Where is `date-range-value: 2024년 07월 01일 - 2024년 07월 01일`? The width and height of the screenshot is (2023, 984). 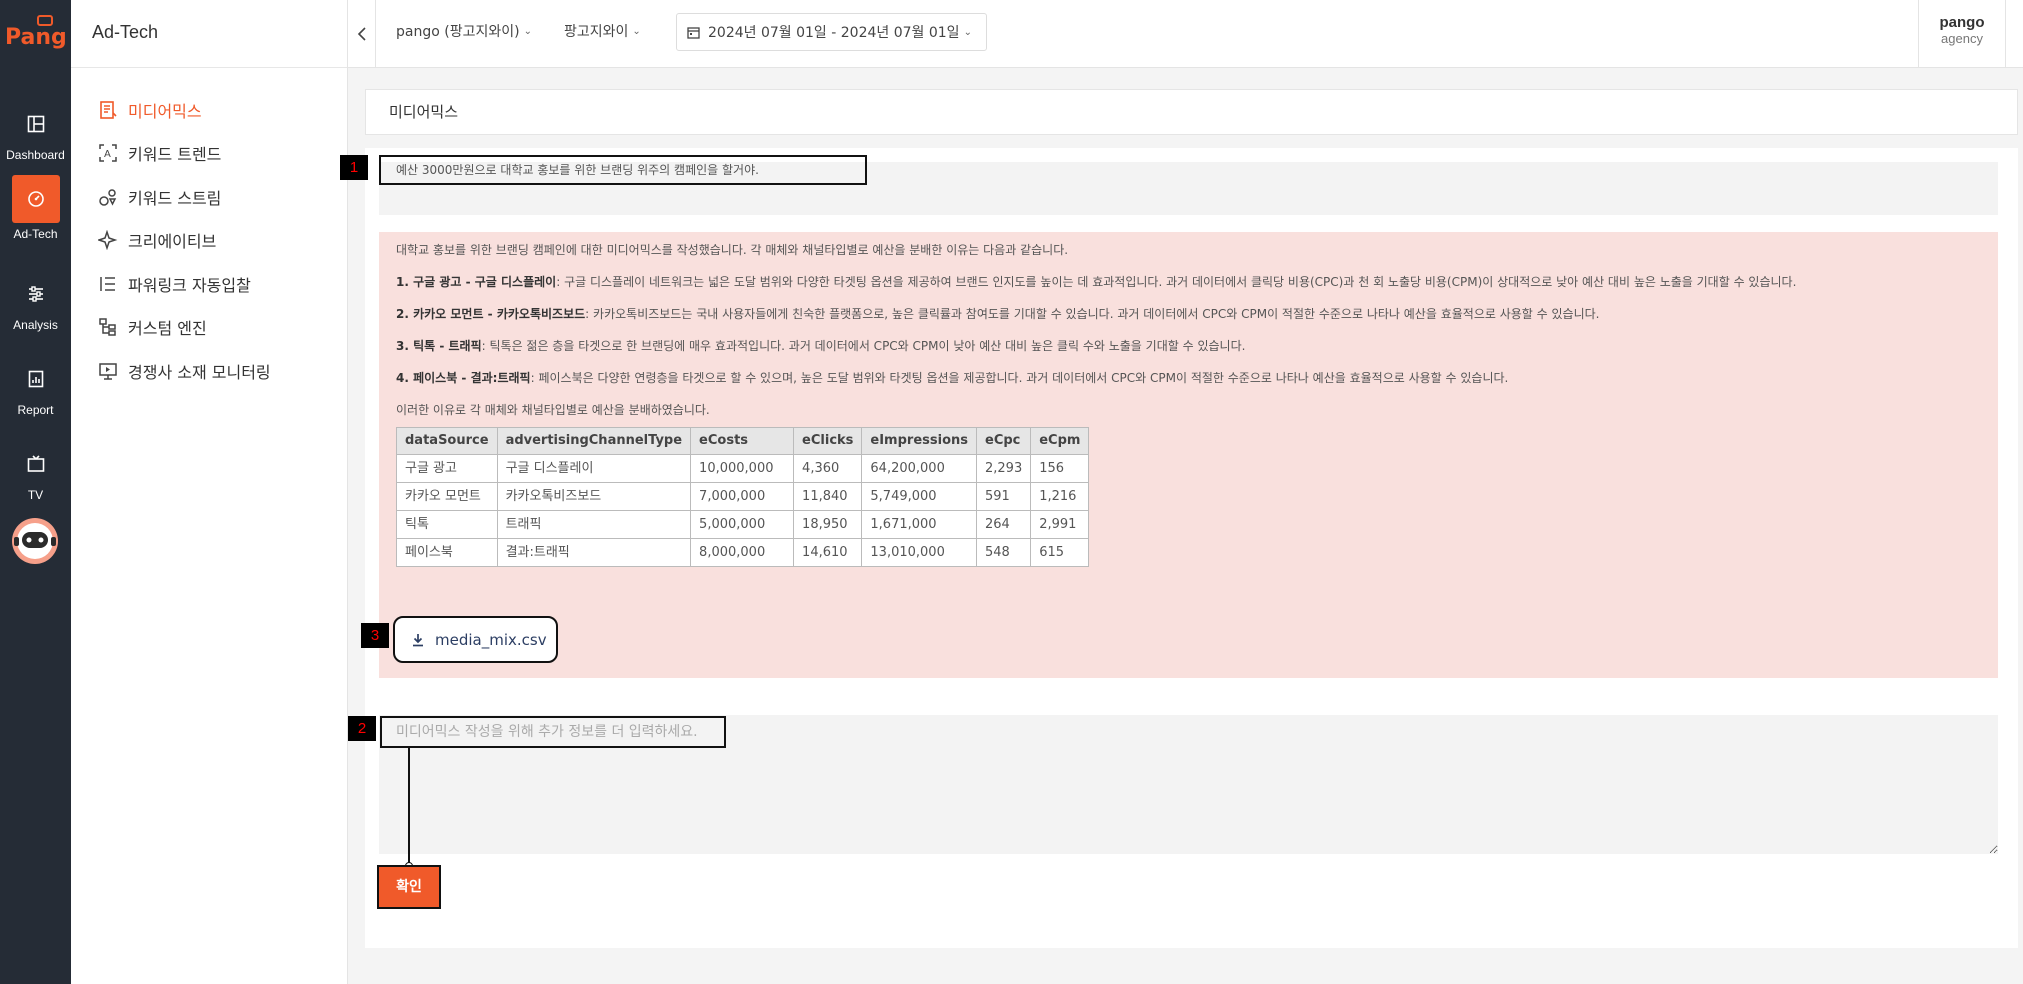
date-range-value: 2024년 07월 01일 - 2024년 07월 01일 is located at coordinates (834, 33).